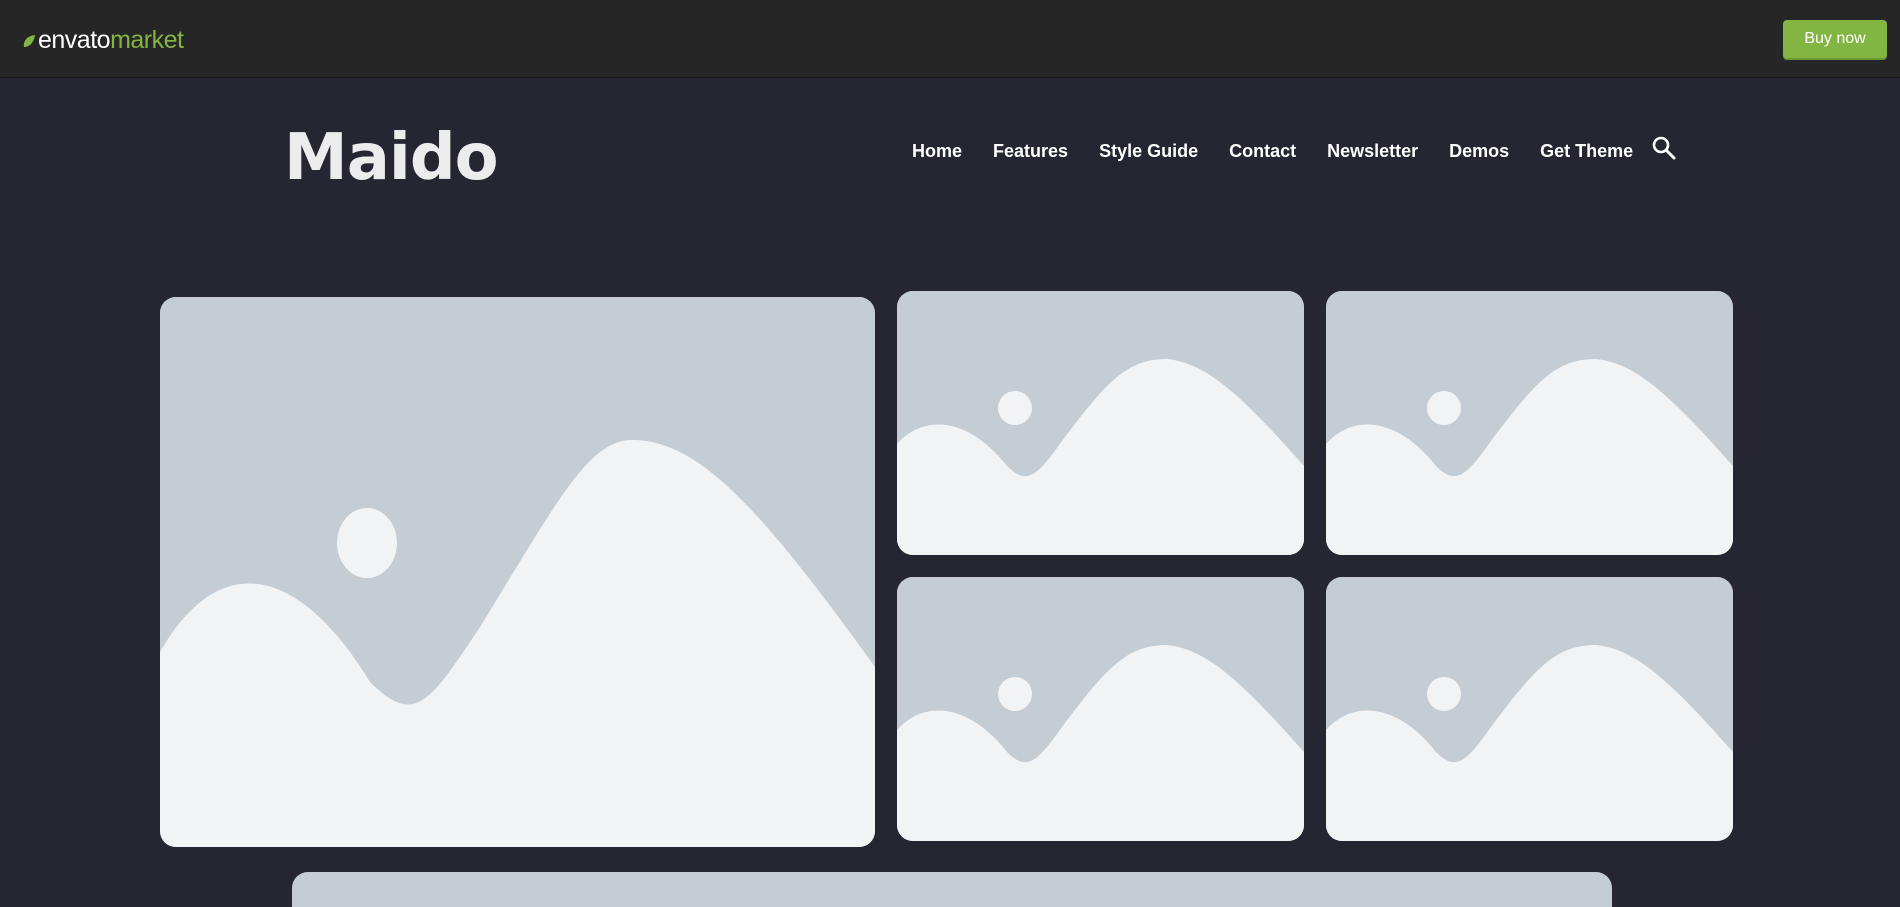 This screenshot has height=907, width=1900. Describe the element at coordinates (29, 41) in the screenshot. I see `leaf-icon` at that location.